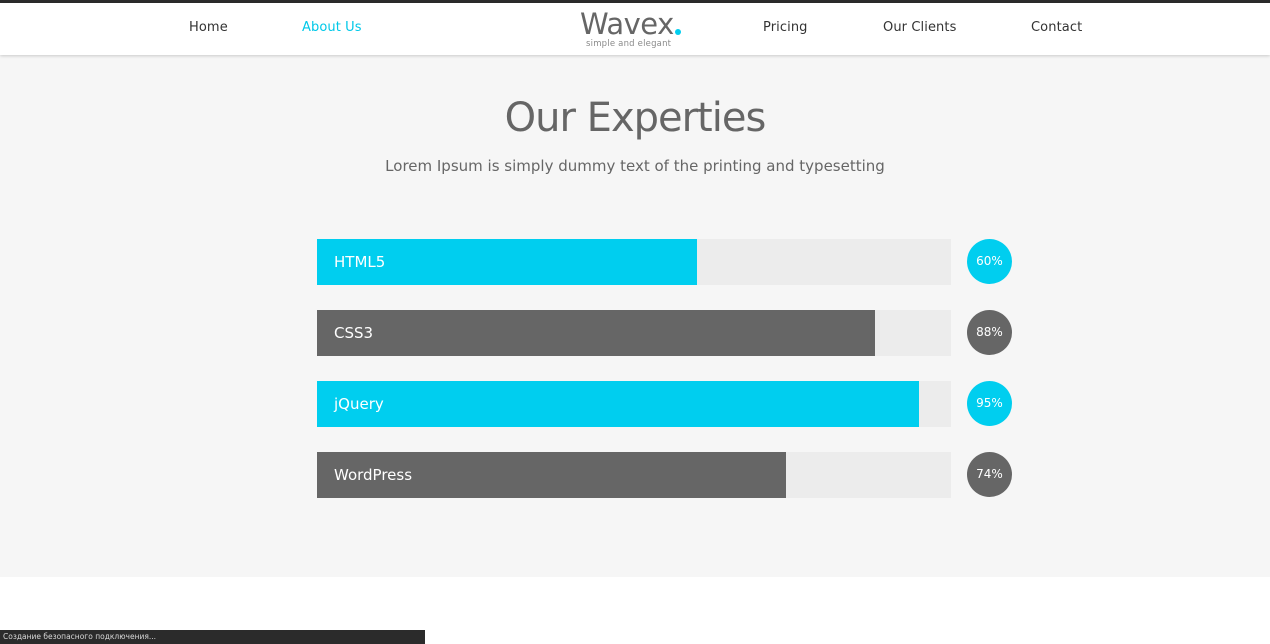  I want to click on skill-bar-html5: HTML5 60%, so click(664, 262).